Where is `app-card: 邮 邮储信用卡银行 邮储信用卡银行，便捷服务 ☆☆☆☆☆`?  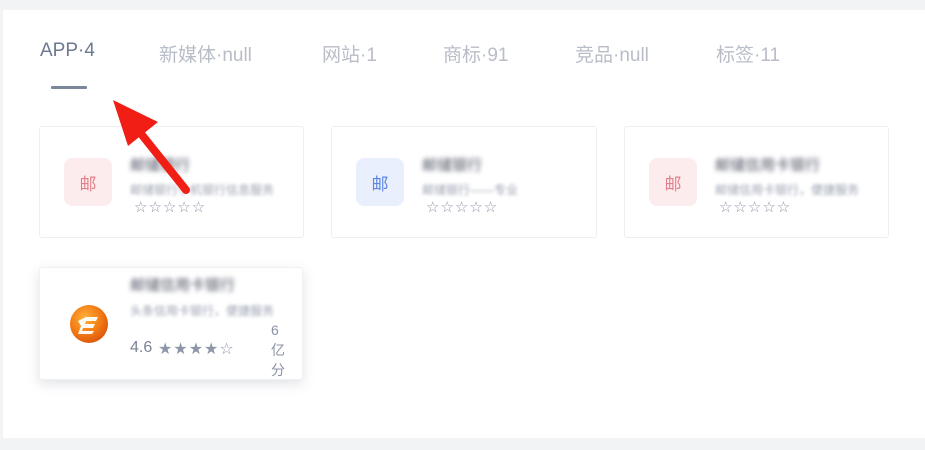 app-card: 邮 邮储信用卡银行 邮储信用卡银行，便捷服务 ☆☆☆☆☆ is located at coordinates (756, 182).